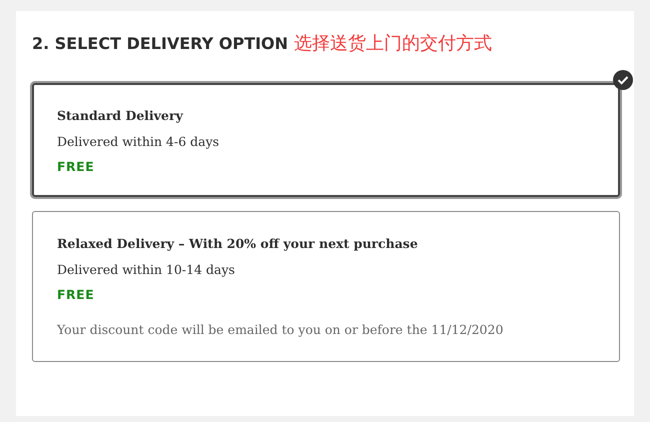 The width and height of the screenshot is (650, 422). Describe the element at coordinates (138, 141) in the screenshot. I see `delivery-time: Delivered within 4-6 days` at that location.